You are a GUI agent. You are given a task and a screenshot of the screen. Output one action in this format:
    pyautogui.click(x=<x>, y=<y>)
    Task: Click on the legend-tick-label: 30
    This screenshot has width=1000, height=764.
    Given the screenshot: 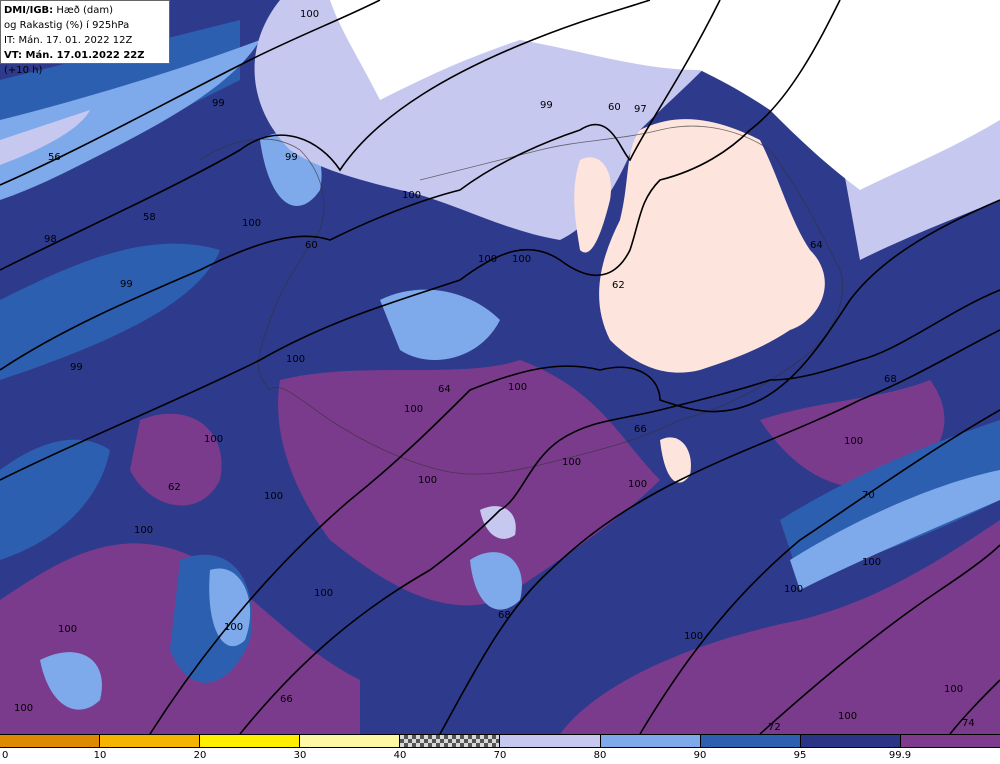 What is the action you would take?
    pyautogui.click(x=300, y=755)
    